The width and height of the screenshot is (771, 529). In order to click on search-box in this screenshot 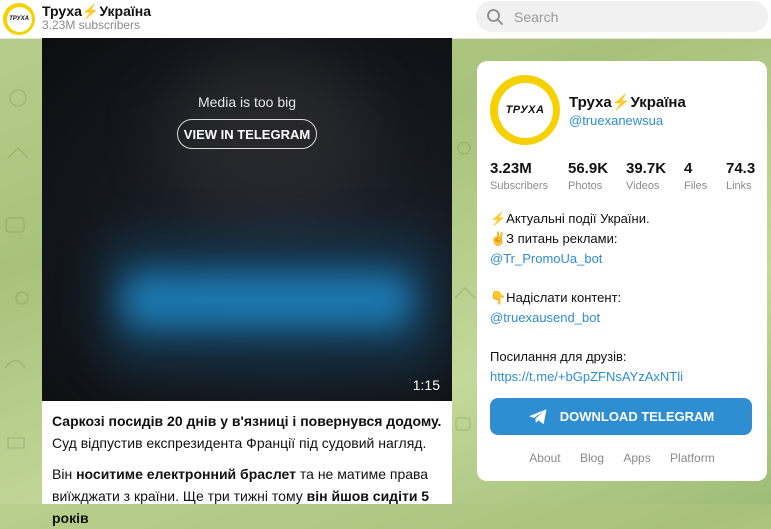, I will do `click(622, 16)`.